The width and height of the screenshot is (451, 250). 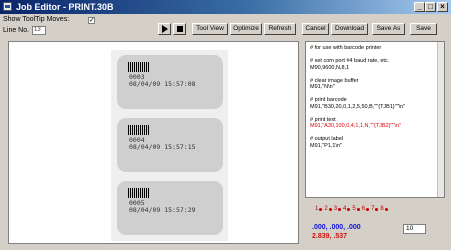 I want to click on position-readout: 2.839, .537, so click(x=330, y=236).